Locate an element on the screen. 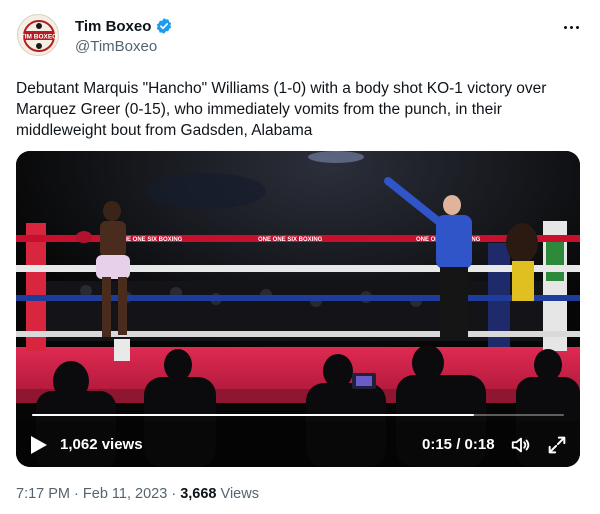  tweet-time: 7:17 PM is located at coordinates (43, 494).